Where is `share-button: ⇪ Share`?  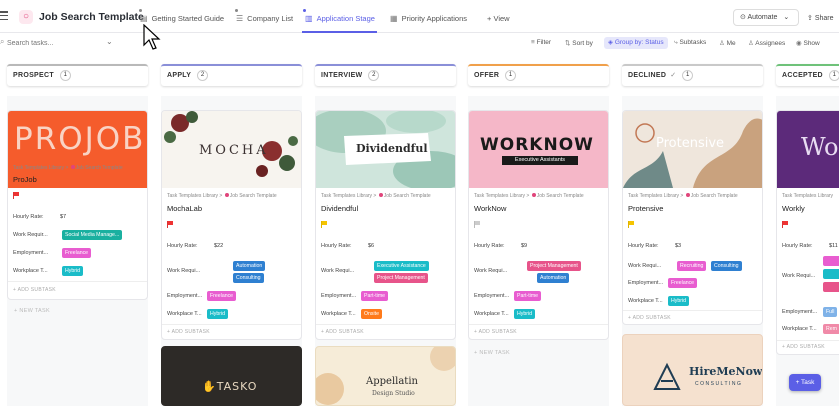 share-button: ⇪ Share is located at coordinates (820, 18).